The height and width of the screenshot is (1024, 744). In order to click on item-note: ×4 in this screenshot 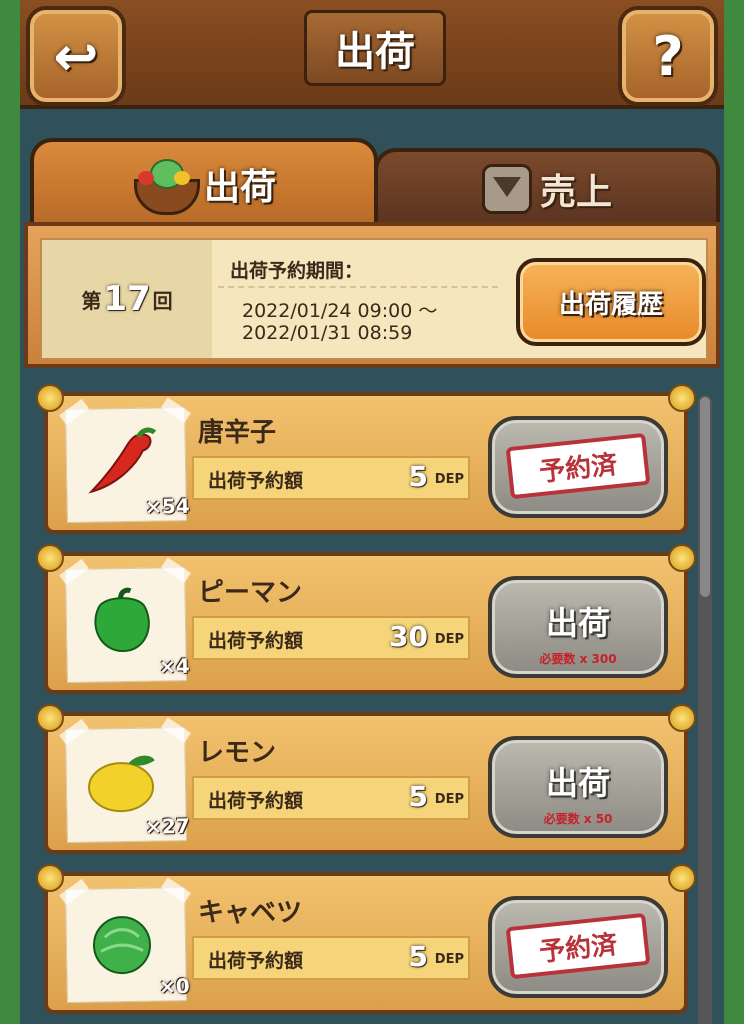, I will do `click(125, 620)`.